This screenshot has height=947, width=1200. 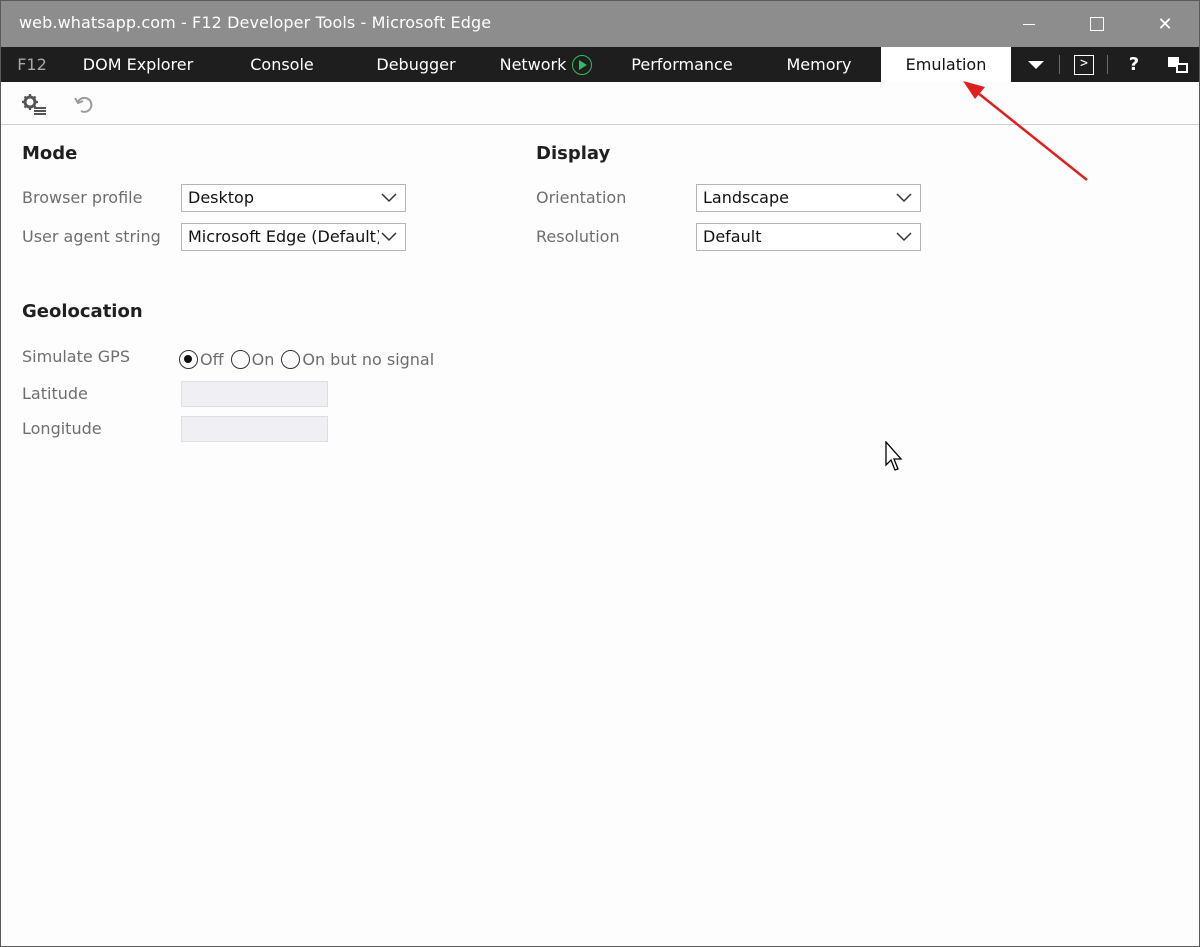 What do you see at coordinates (600, 103) in the screenshot?
I see `emulation-toolbar` at bounding box center [600, 103].